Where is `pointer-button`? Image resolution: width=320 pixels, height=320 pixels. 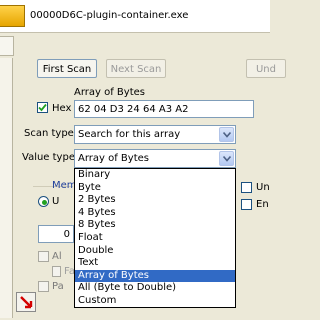 pointer-button is located at coordinates (26, 302).